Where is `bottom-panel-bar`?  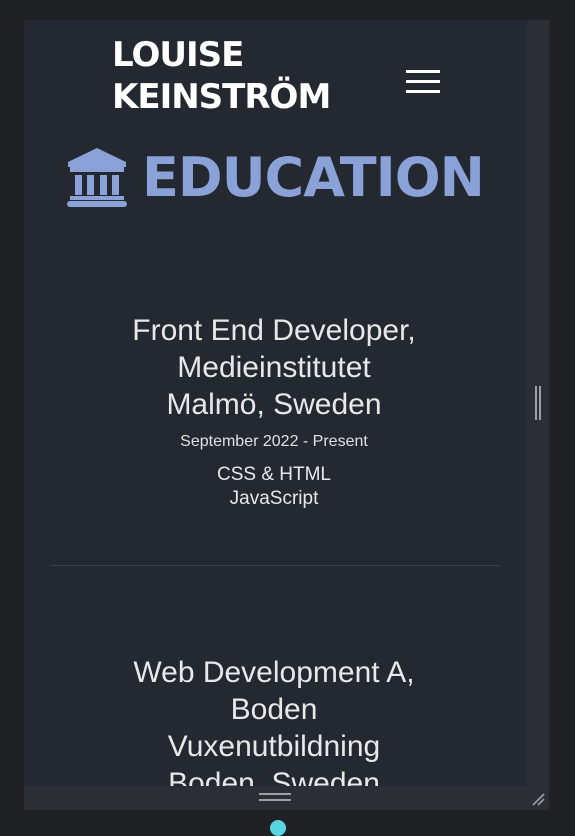 bottom-panel-bar is located at coordinates (286, 798).